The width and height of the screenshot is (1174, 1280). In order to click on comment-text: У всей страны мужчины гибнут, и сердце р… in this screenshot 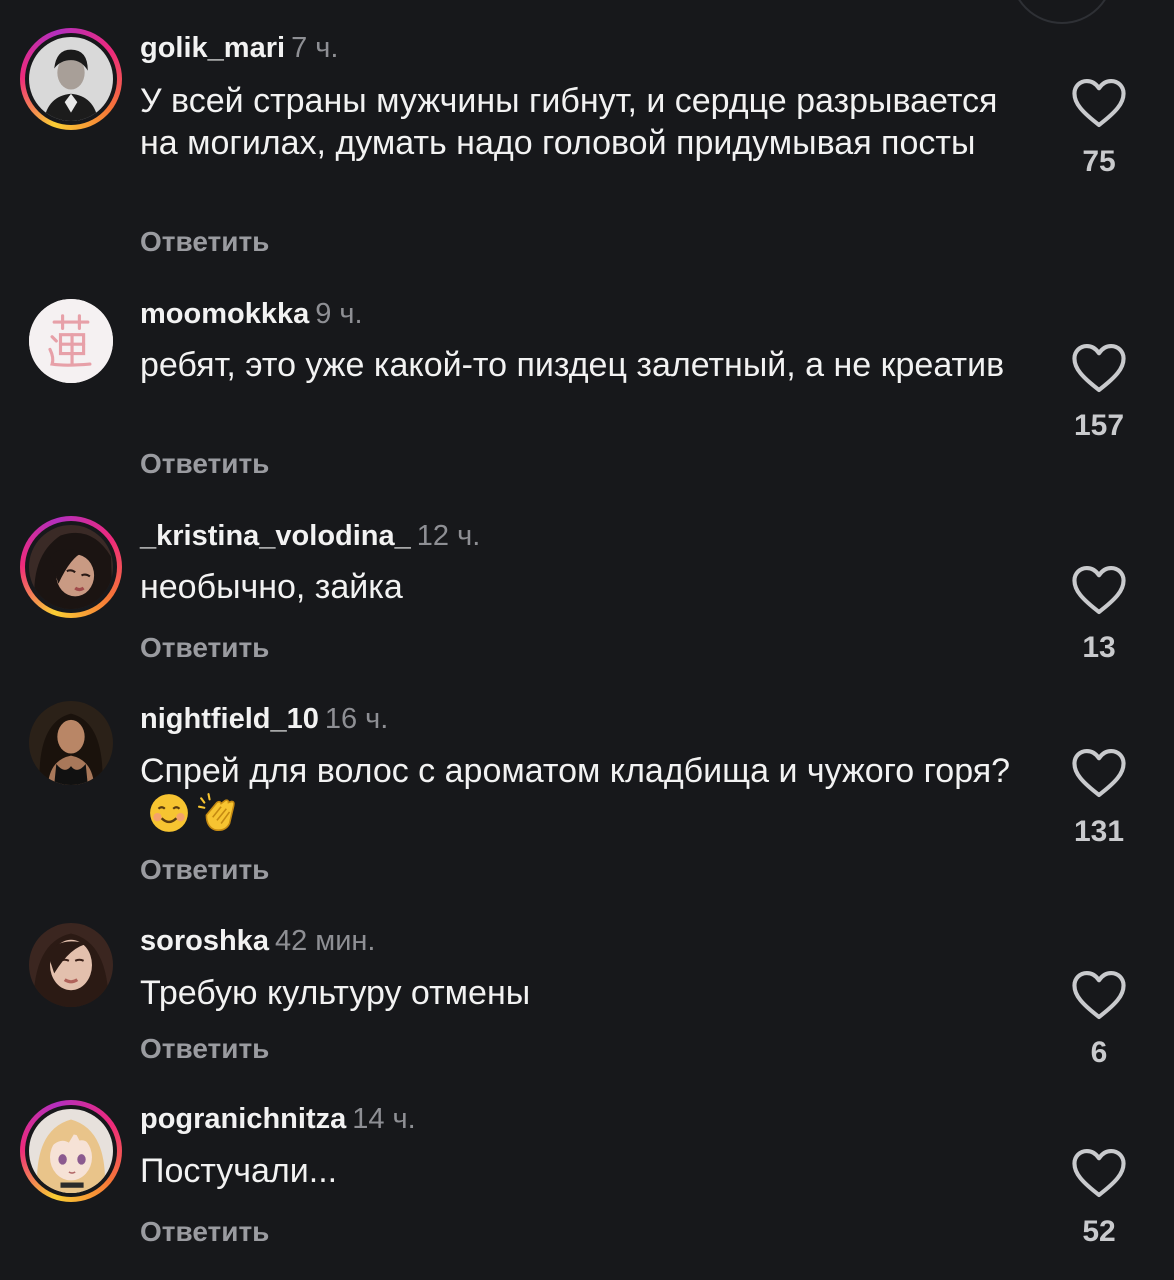, I will do `click(569, 122)`.